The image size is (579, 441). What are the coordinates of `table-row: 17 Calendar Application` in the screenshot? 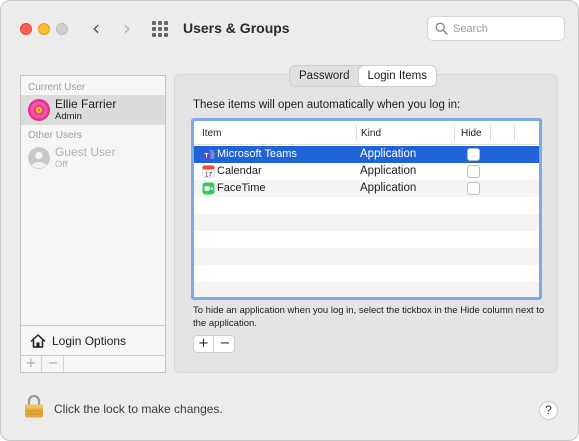 It's located at (366, 171).